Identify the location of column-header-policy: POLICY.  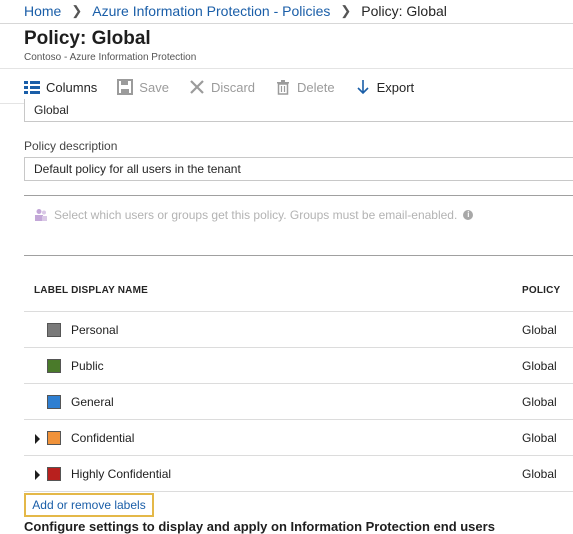
(541, 290).